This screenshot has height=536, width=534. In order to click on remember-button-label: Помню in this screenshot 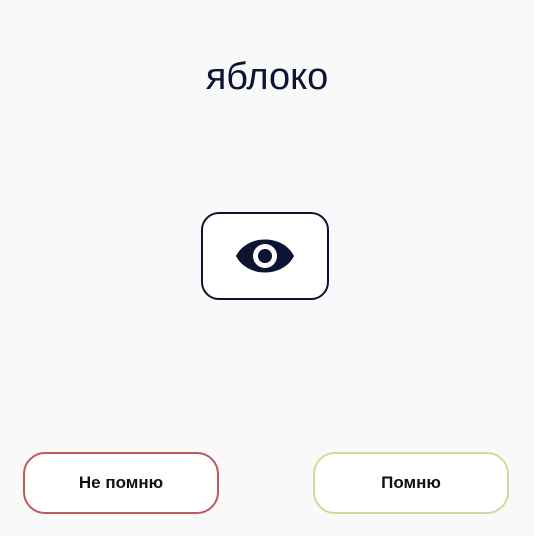, I will do `click(411, 482)`.